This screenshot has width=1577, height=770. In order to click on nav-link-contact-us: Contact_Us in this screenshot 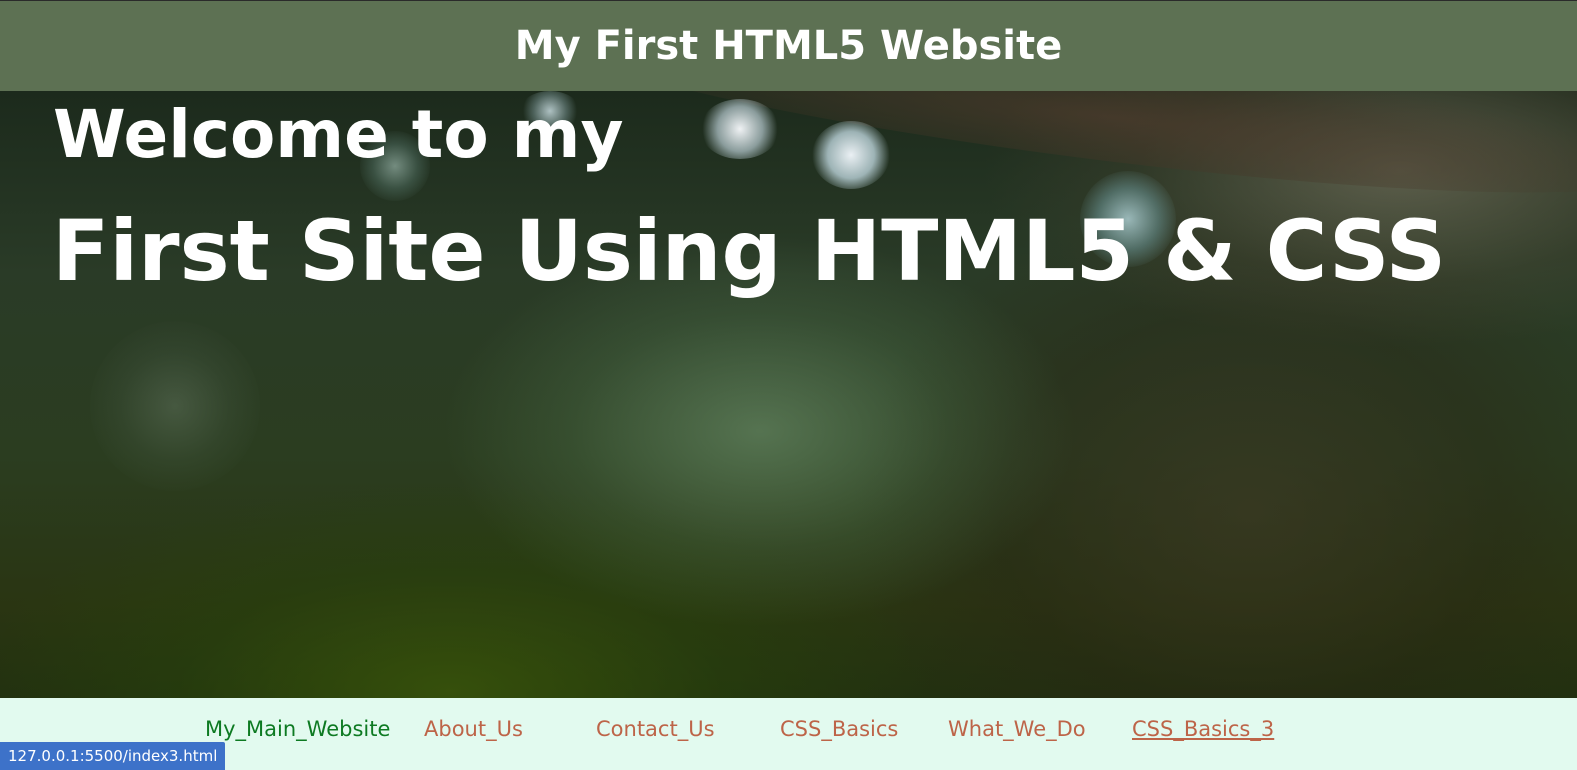, I will do `click(655, 729)`.